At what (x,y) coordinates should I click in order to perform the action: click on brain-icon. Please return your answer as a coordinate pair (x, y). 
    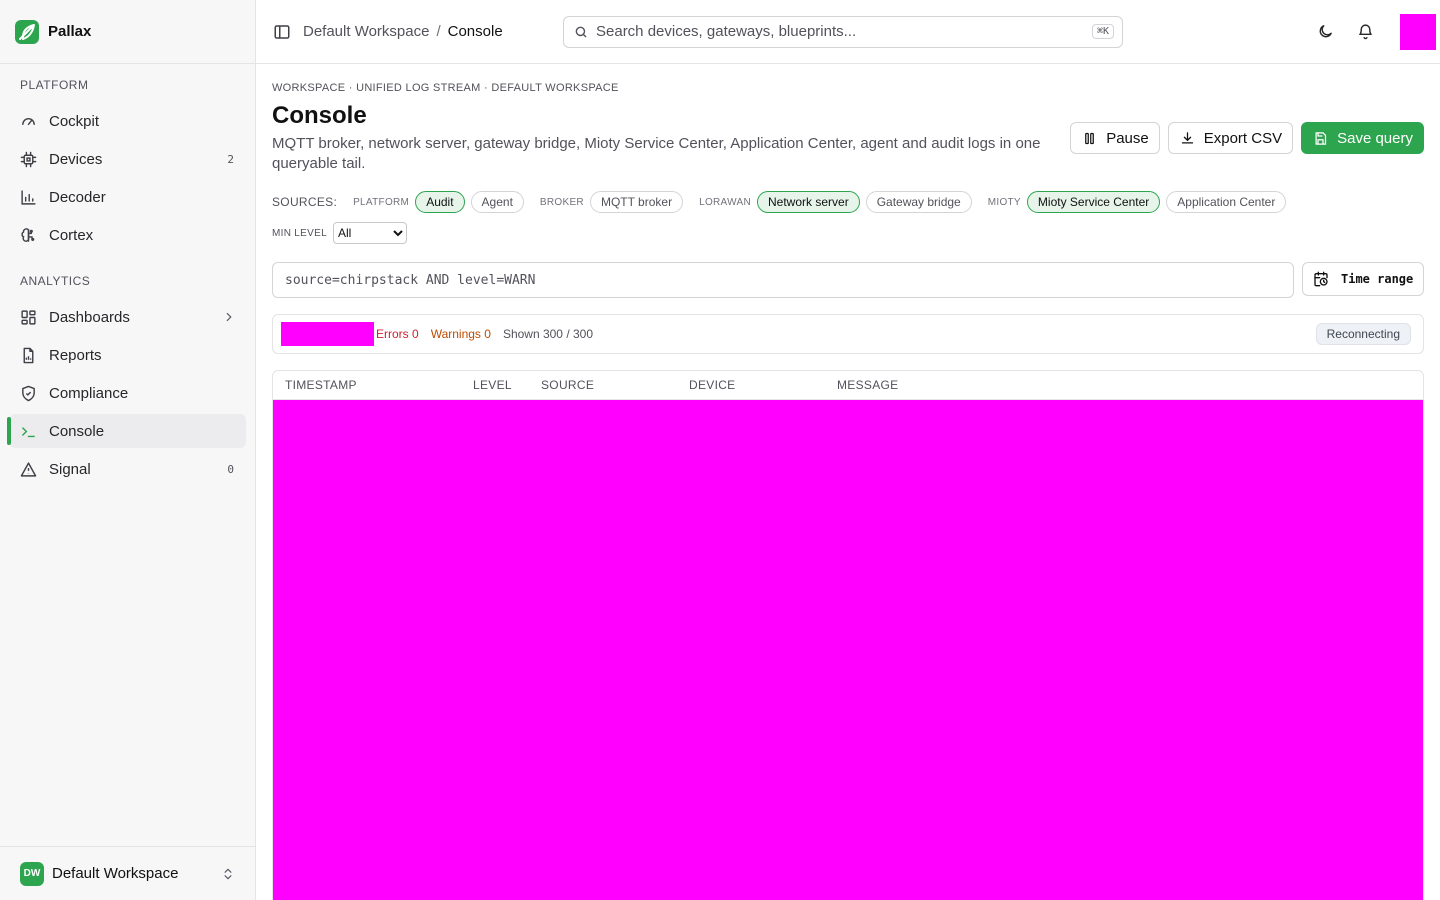
    Looking at the image, I should click on (28, 234).